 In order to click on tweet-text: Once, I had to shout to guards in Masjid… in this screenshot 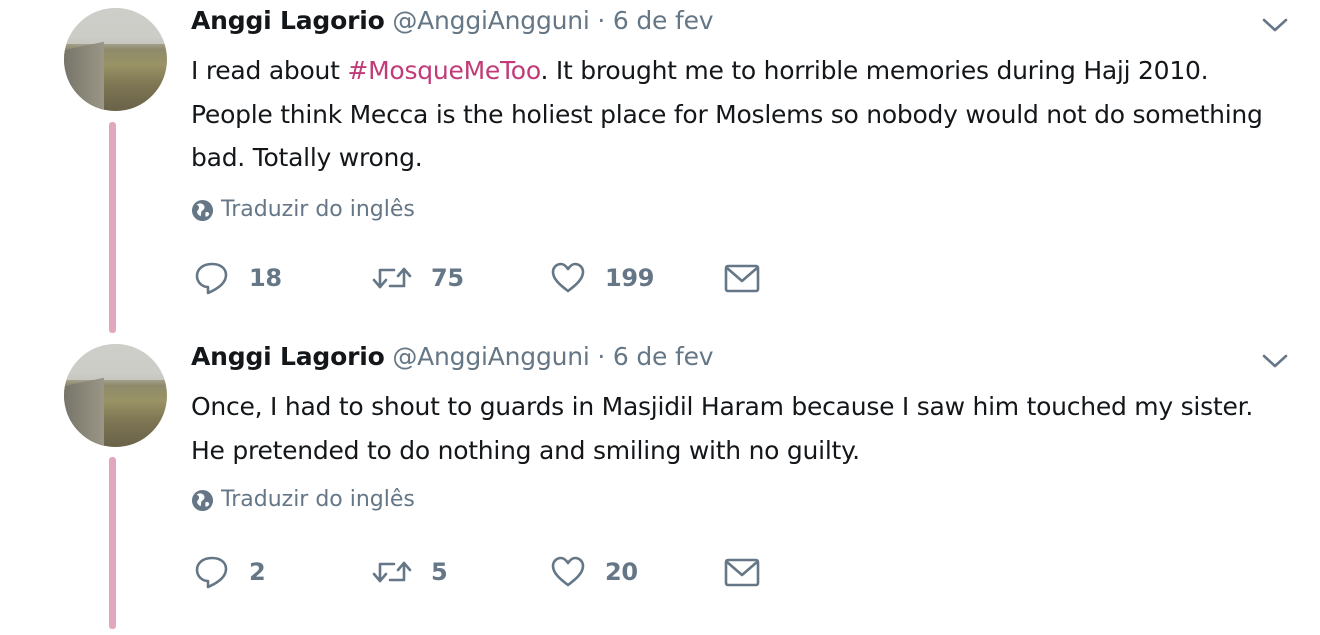, I will do `click(722, 428)`.